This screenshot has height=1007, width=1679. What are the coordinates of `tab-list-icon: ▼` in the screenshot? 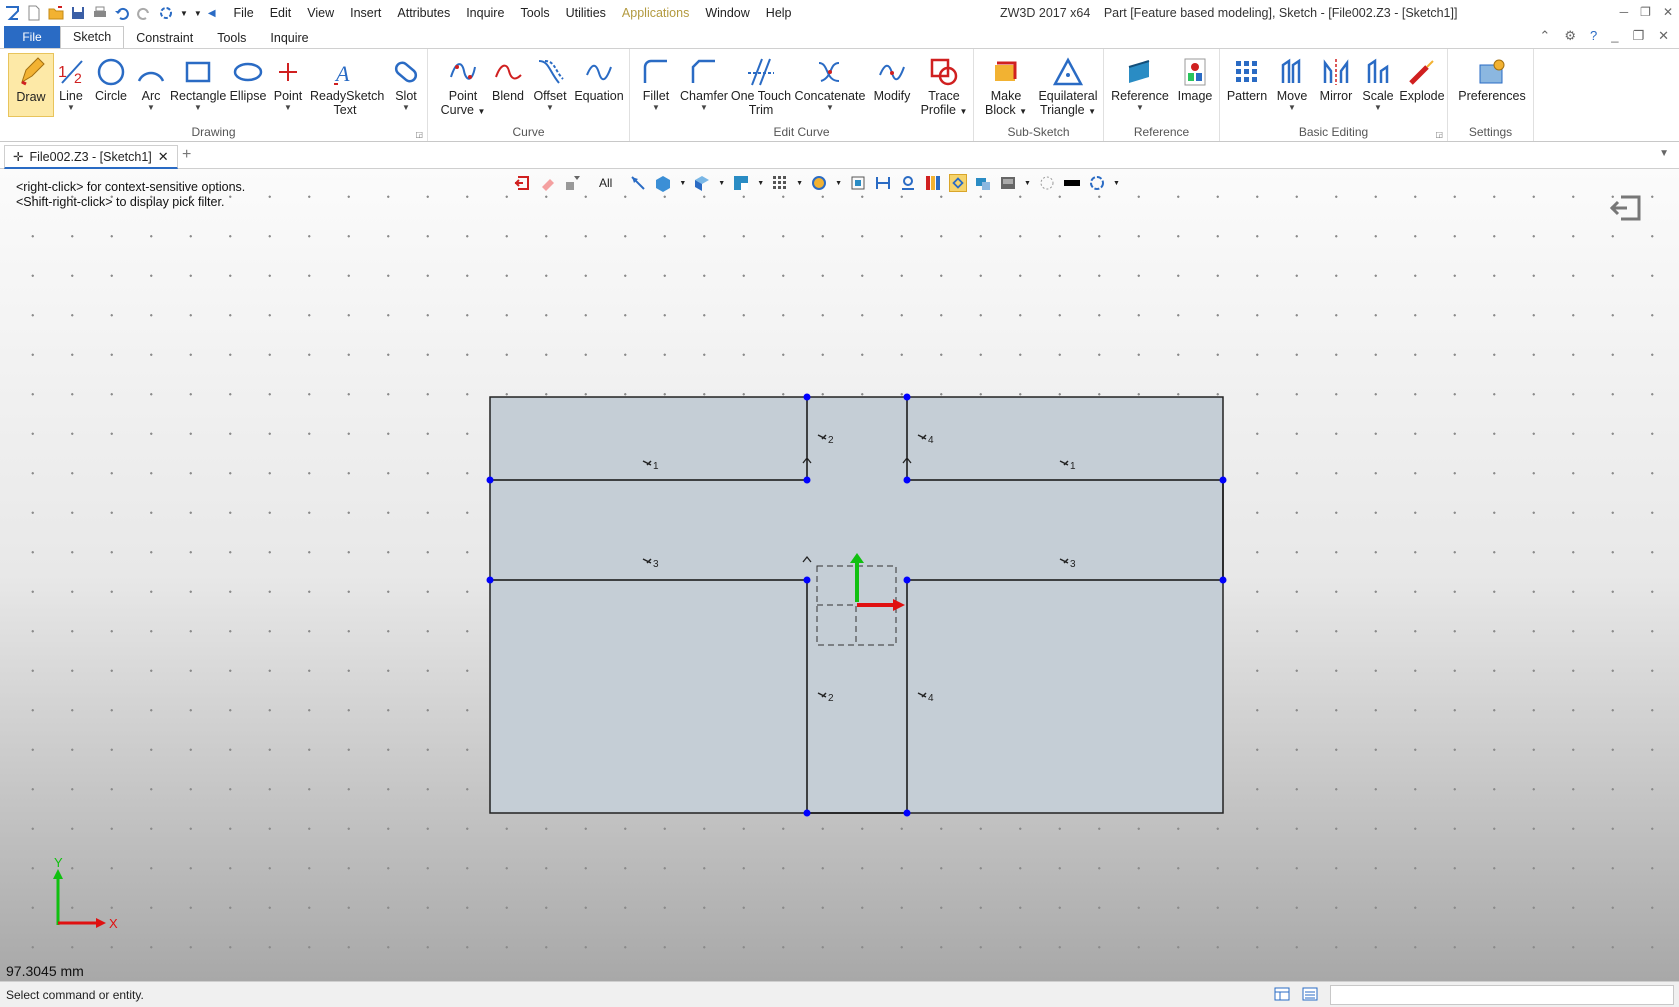 It's located at (1664, 153).